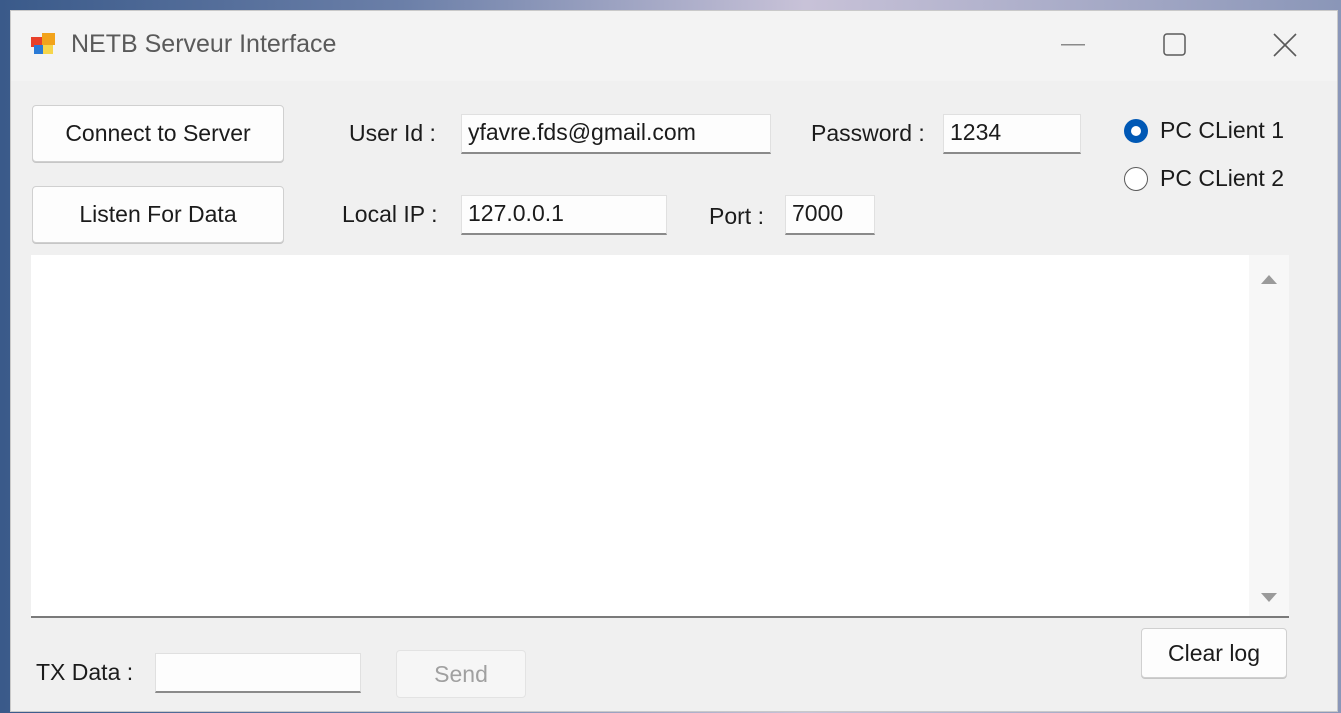  Describe the element at coordinates (158, 133) in the screenshot. I see `connect-to-server-button: Connect to Server` at that location.